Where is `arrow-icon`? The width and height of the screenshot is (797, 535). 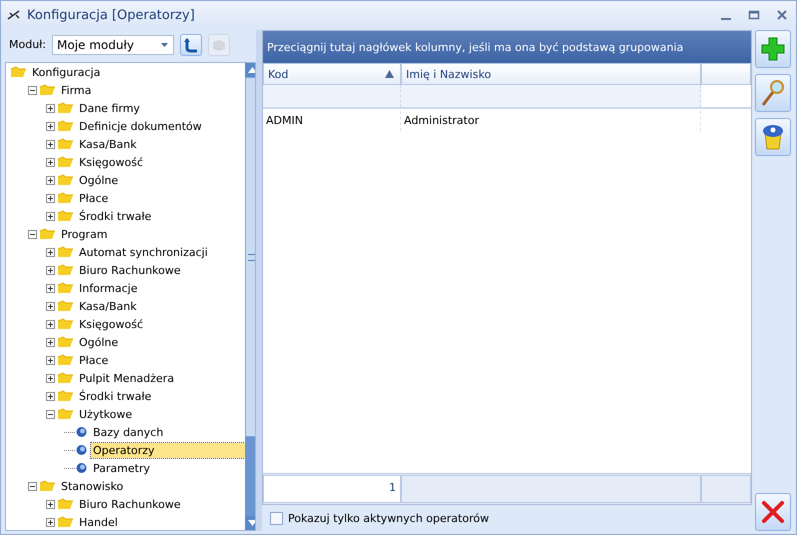
arrow-icon is located at coordinates (191, 45).